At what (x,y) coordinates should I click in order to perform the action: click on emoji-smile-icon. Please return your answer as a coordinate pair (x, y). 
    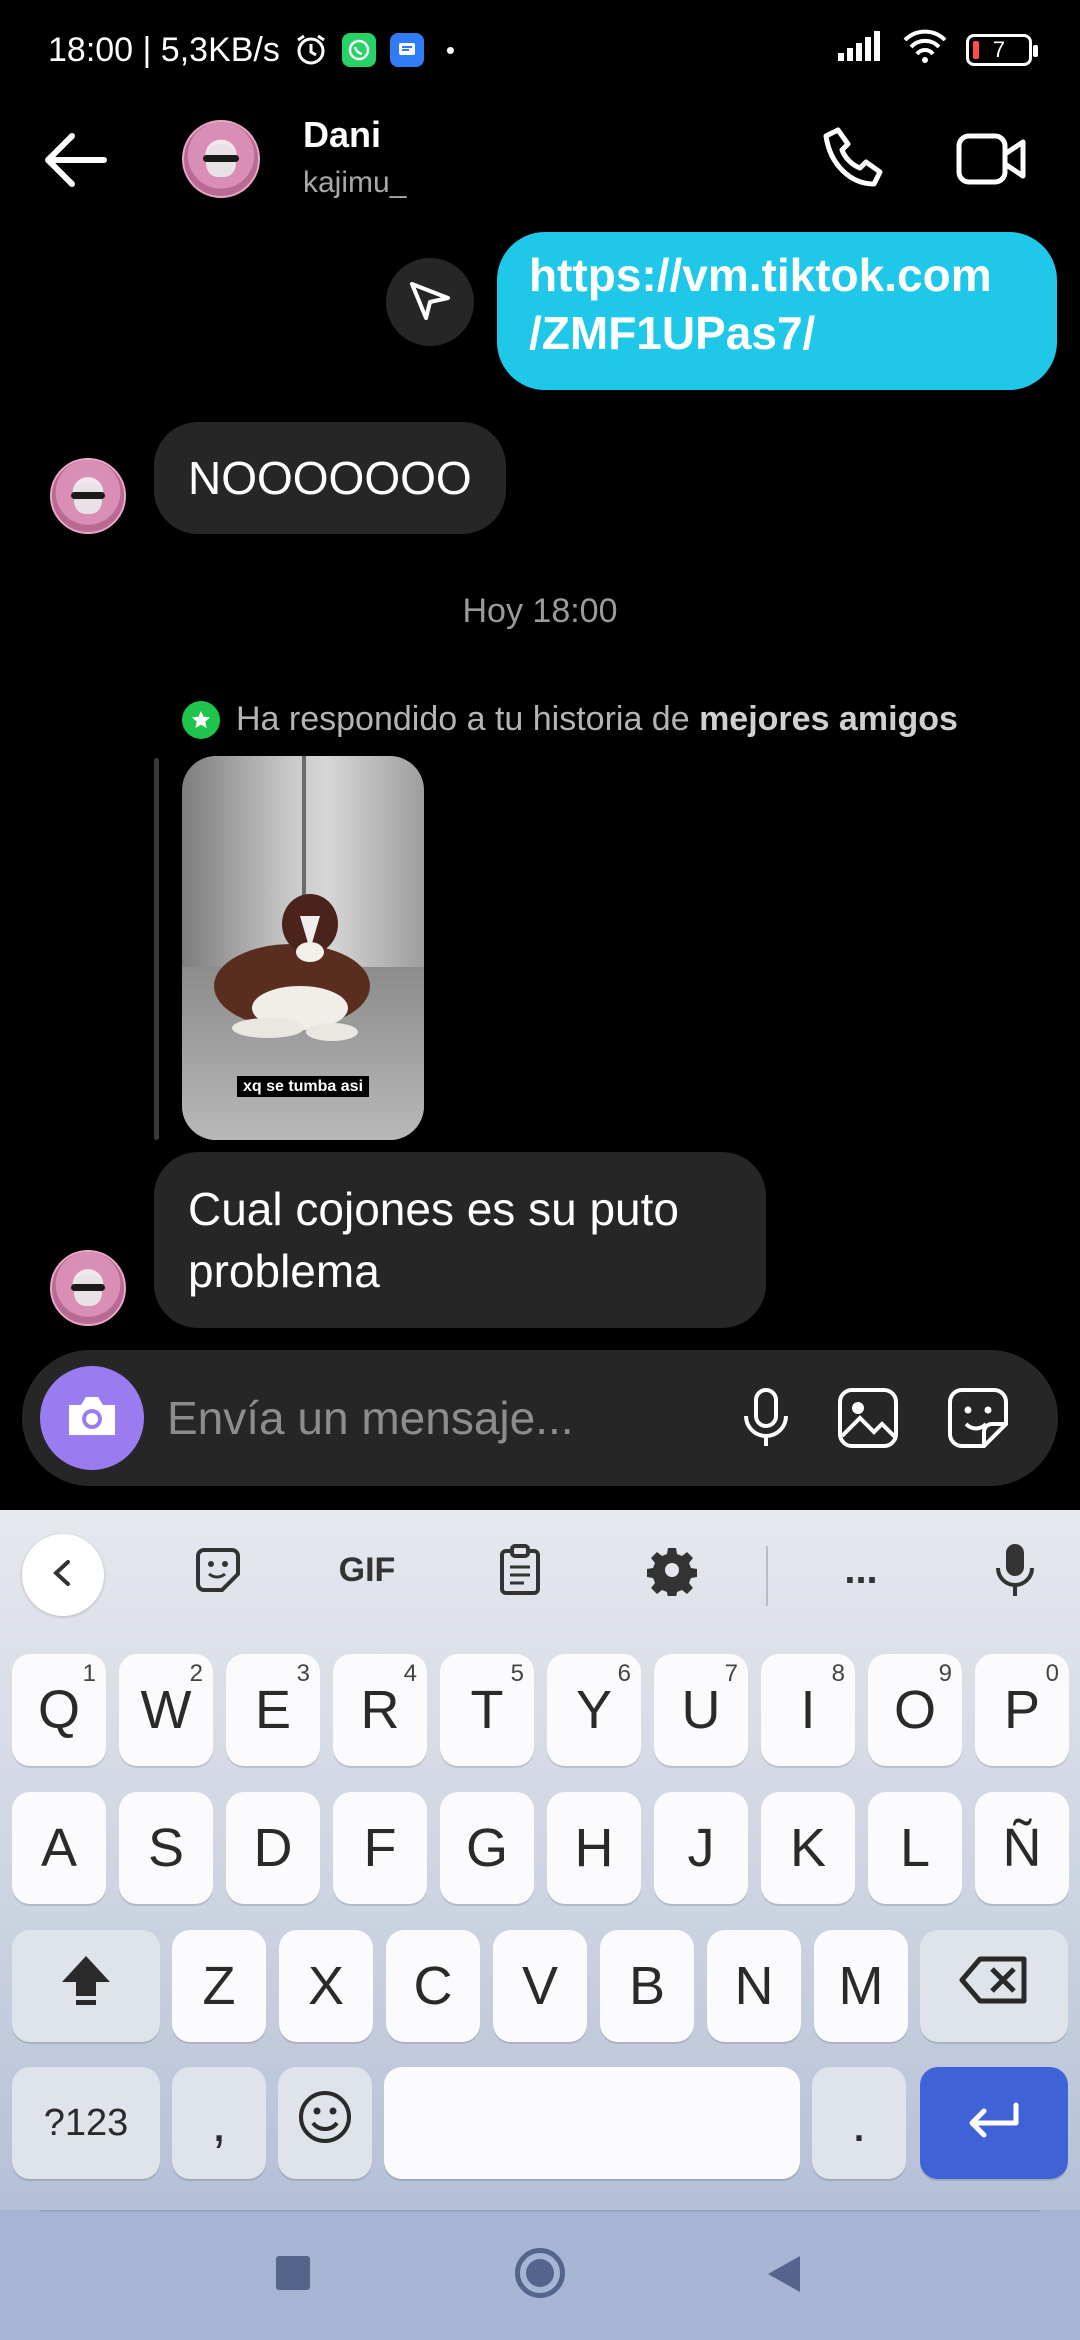
    Looking at the image, I should click on (325, 2123).